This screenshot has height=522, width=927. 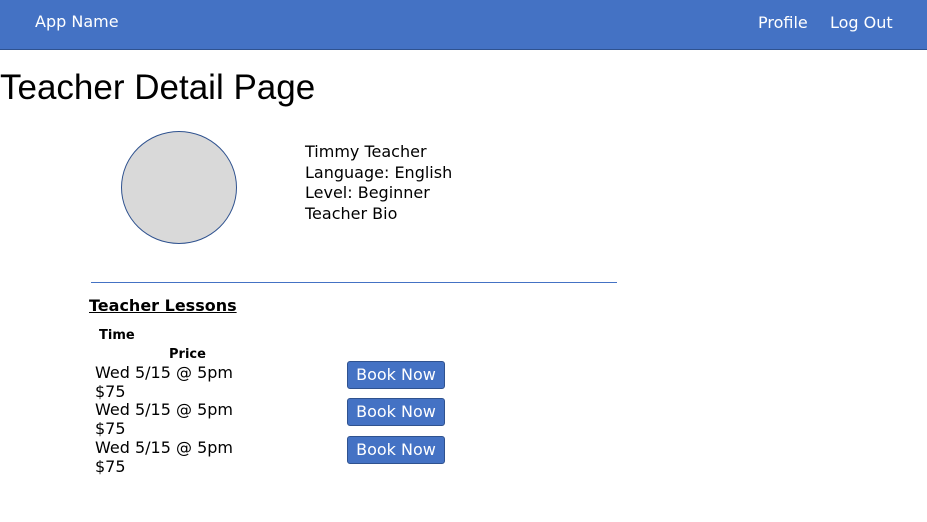 I want to click on column-header-price: Price, so click(x=187, y=354).